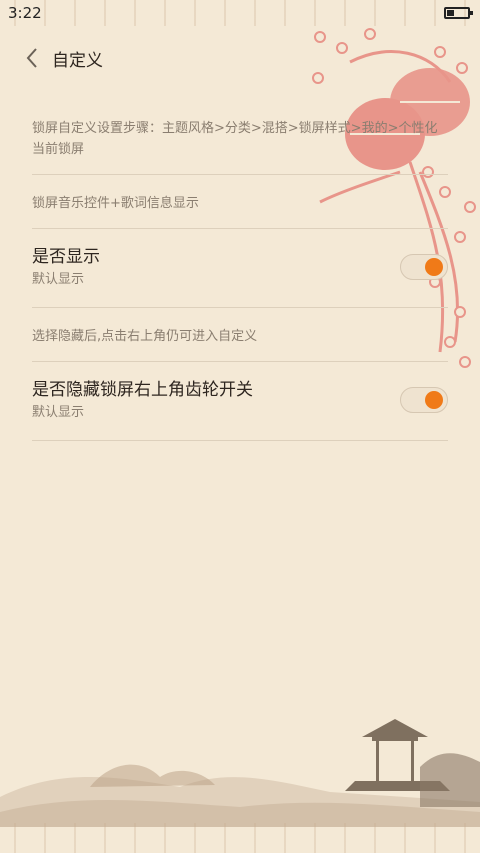 The image size is (480, 853). What do you see at coordinates (235, 139) in the screenshot?
I see `steps-hint: 锁屏自定义设置步骤：主题风格>分类>混搭>锁屏样式>我的>个性化当前锁屏` at bounding box center [235, 139].